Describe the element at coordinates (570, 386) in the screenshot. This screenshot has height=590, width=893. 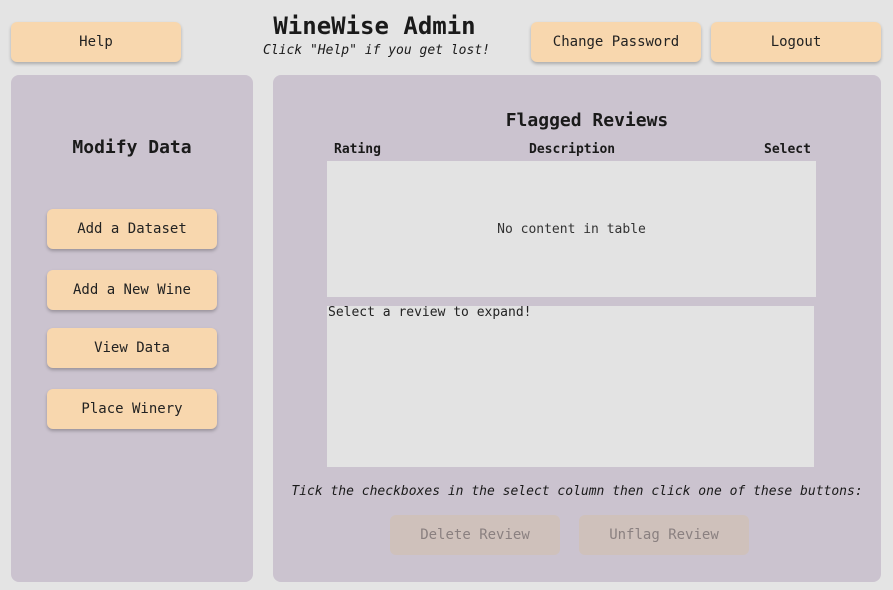
I see `review-expand-area: Select a review to expand!` at that location.